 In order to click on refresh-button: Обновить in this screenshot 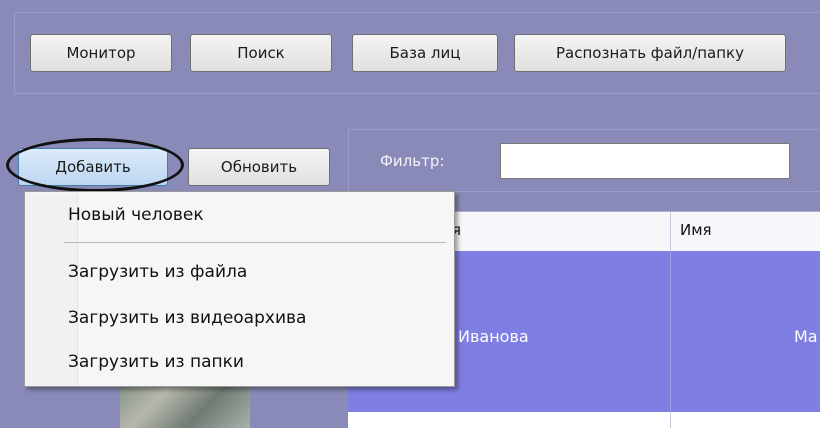, I will do `click(259, 167)`.